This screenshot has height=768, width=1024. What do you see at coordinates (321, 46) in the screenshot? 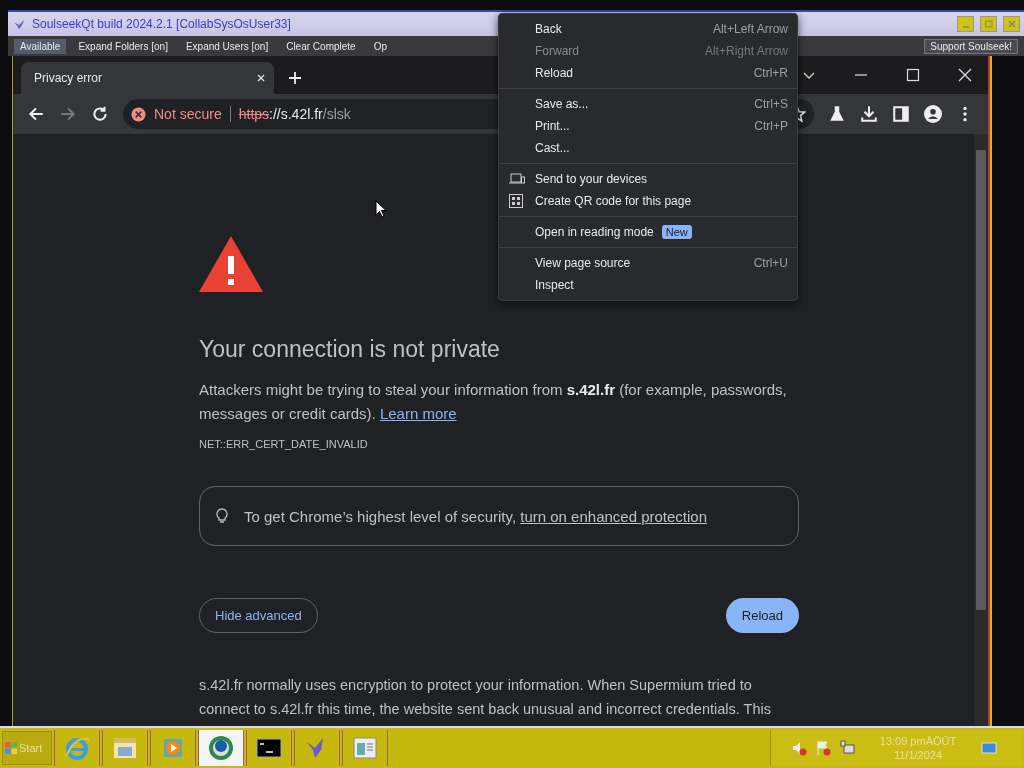
I see `toolbar-button: Clear Complete` at bounding box center [321, 46].